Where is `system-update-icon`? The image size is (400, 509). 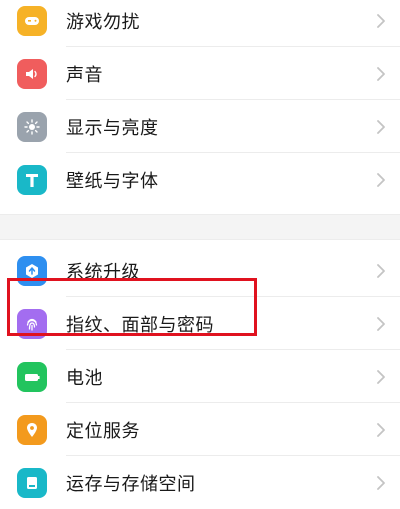
system-update-icon is located at coordinates (32, 270).